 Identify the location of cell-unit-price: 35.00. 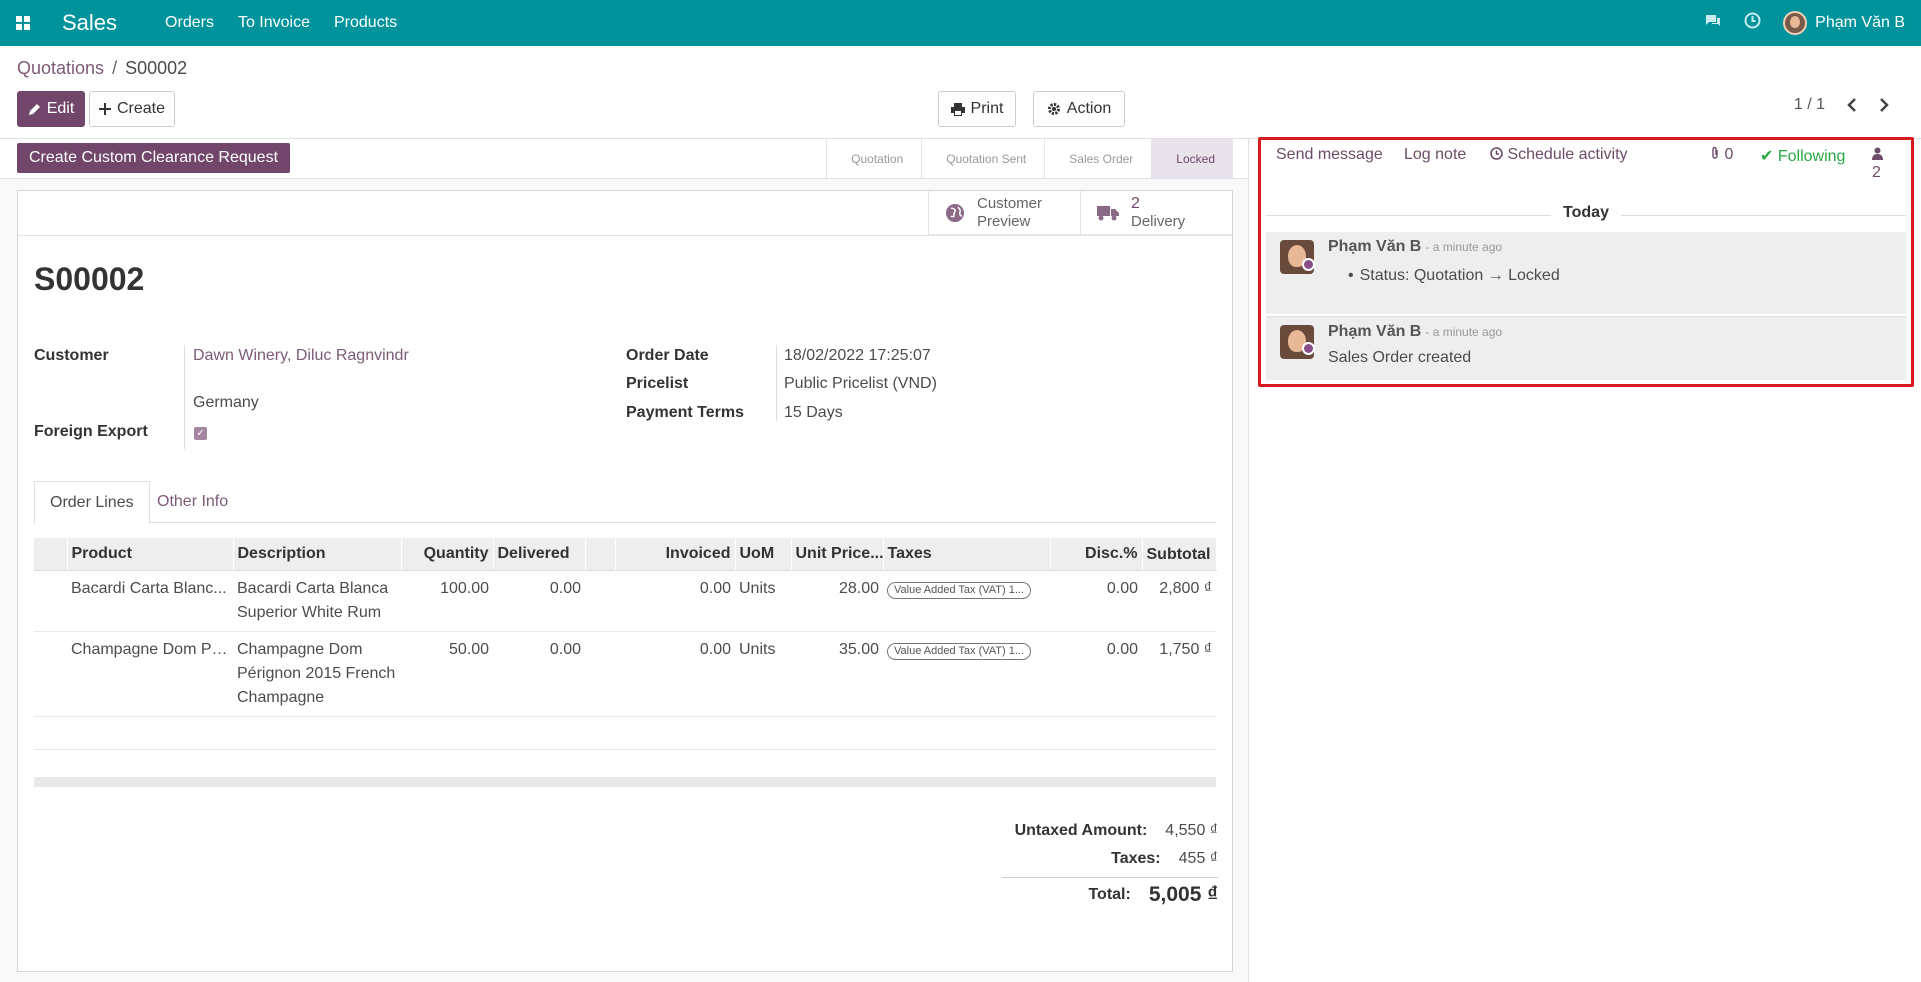
(837, 674).